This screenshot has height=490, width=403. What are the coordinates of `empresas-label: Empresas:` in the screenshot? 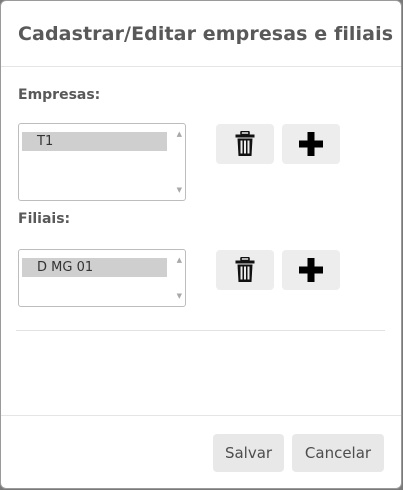 It's located at (59, 95).